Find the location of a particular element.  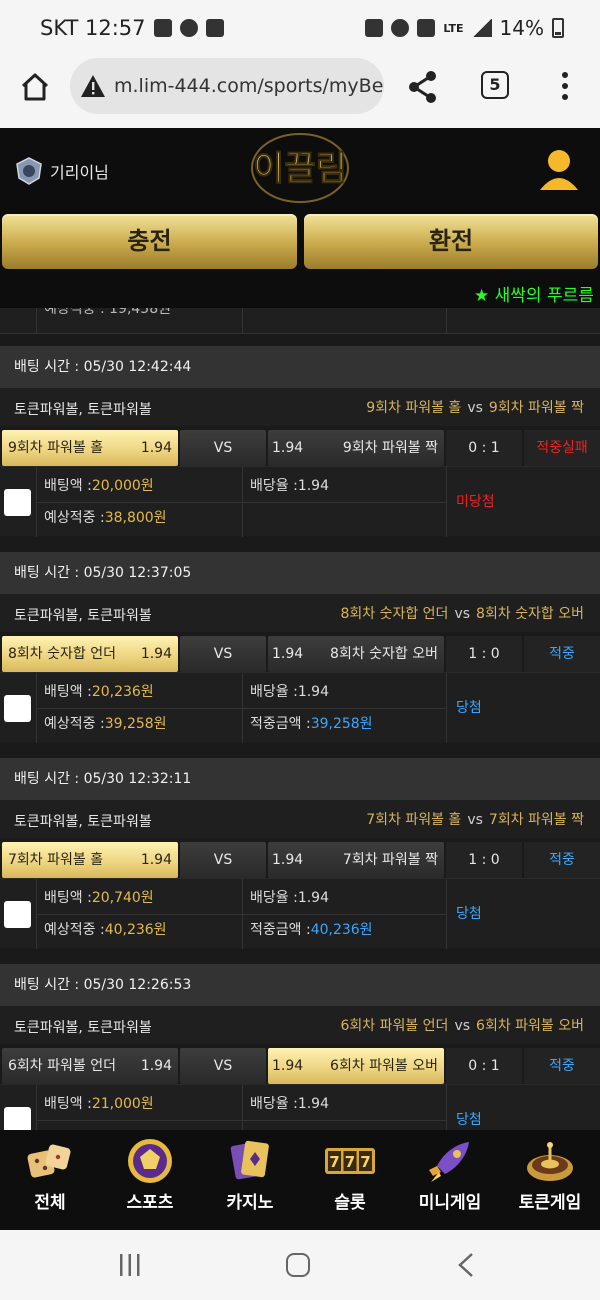

nav-item-slot-777: 7 7 7 슬롯 is located at coordinates (350, 1180).